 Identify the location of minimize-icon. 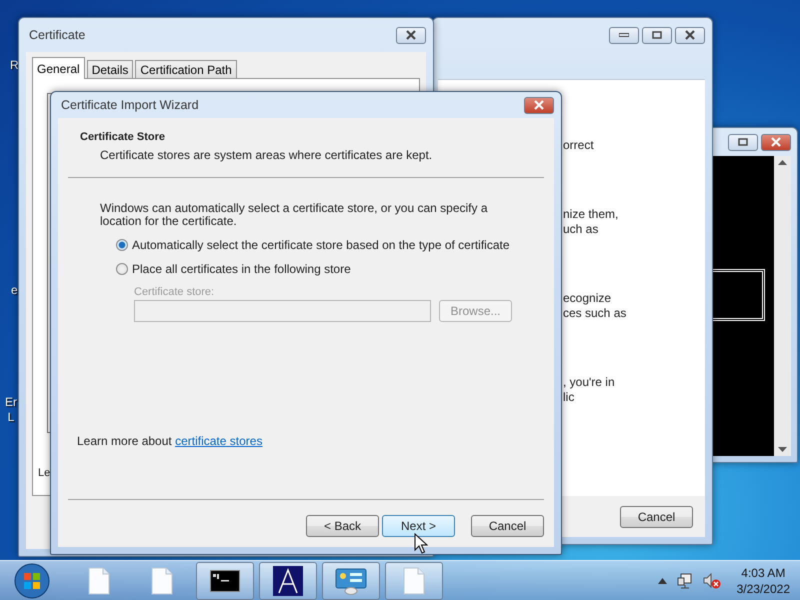
(624, 35).